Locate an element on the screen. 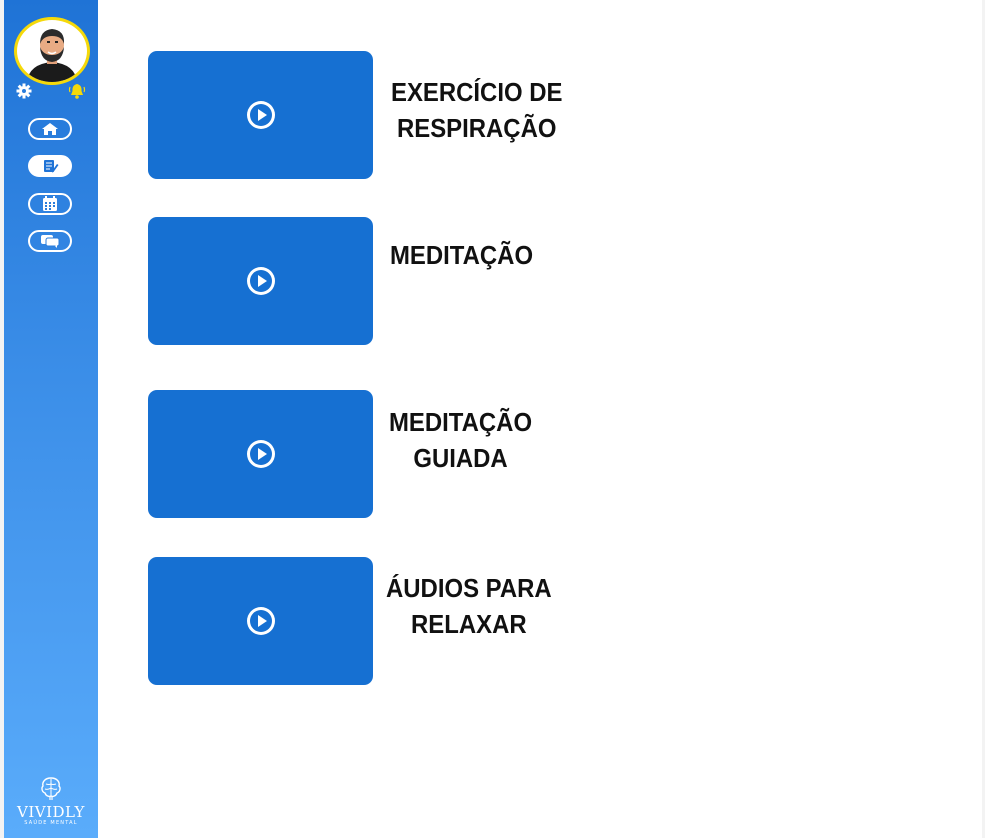 This screenshot has height=838, width=985. notes-icon is located at coordinates (51, 166).